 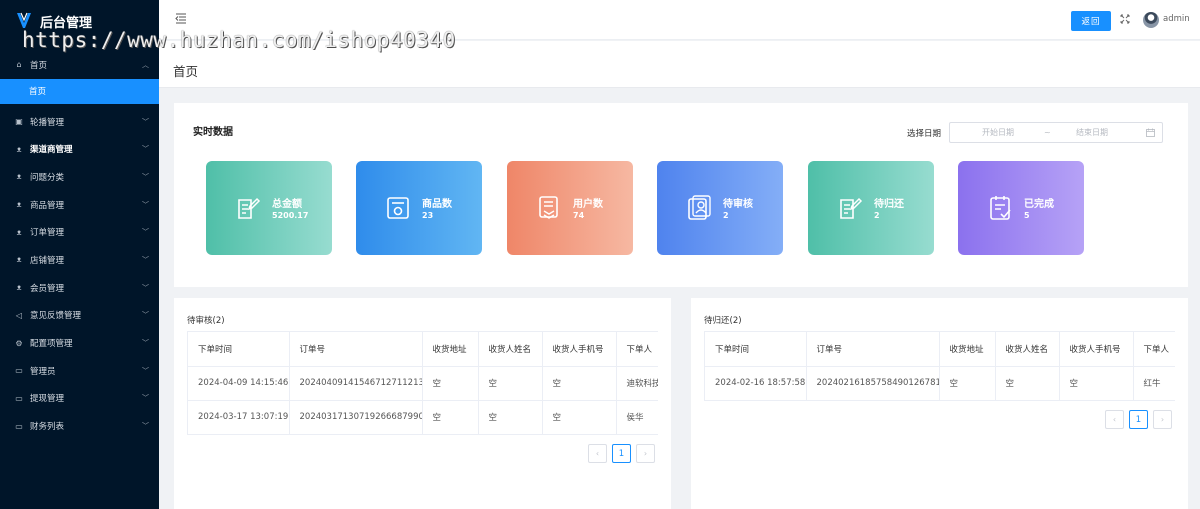 What do you see at coordinates (356, 383) in the screenshot?
I see `table-cell: 20240409141546712711213б` at bounding box center [356, 383].